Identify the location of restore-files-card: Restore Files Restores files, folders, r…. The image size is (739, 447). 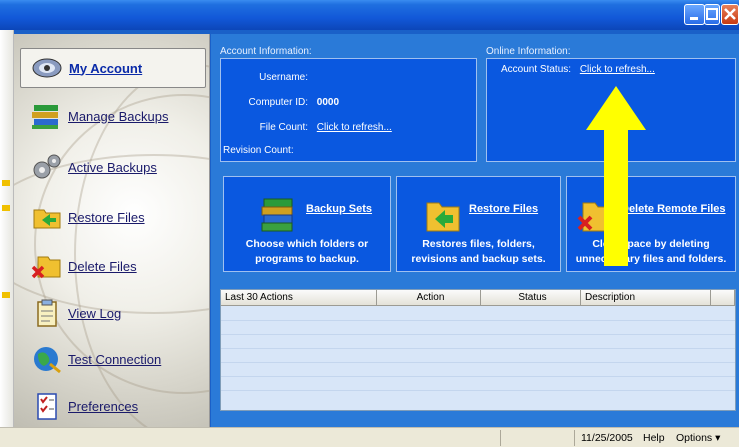
(478, 224).